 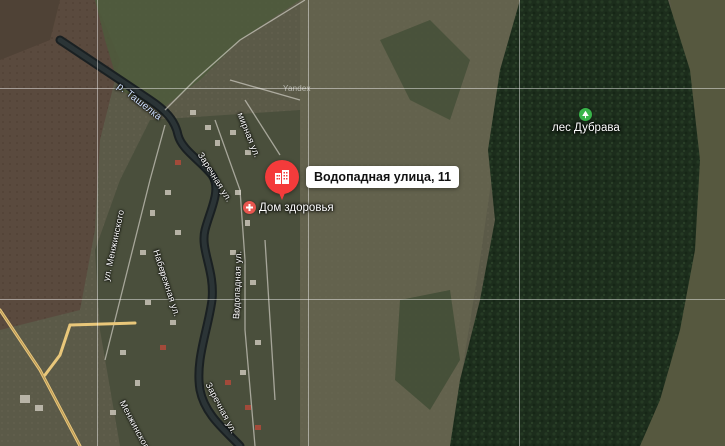 What do you see at coordinates (249, 207) in the screenshot?
I see `medical-cross-icon` at bounding box center [249, 207].